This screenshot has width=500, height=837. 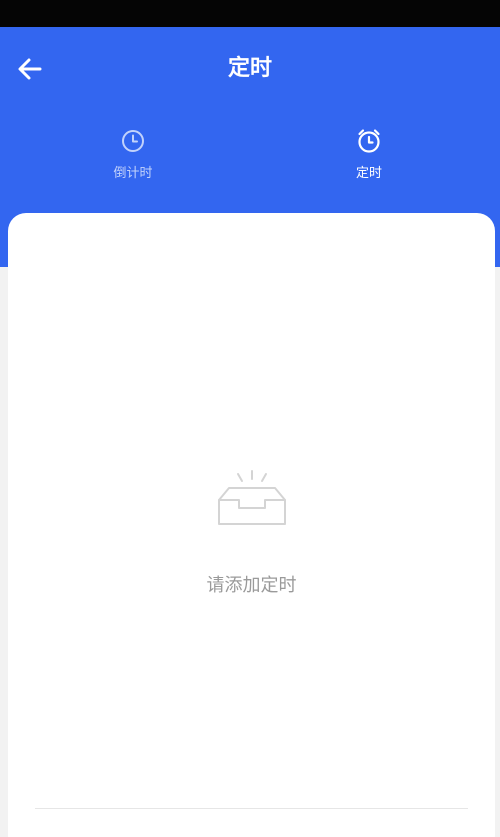 What do you see at coordinates (251, 808) in the screenshot?
I see `divider` at bounding box center [251, 808].